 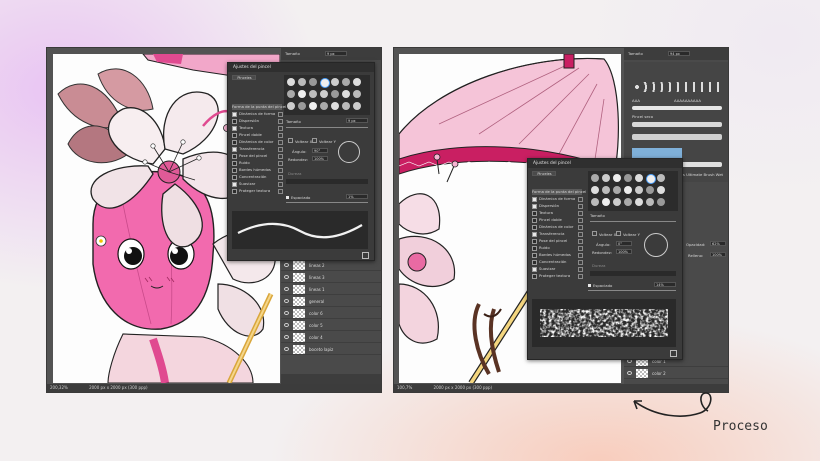 I want to click on left-new-brush-icon, so click(x=365, y=255).